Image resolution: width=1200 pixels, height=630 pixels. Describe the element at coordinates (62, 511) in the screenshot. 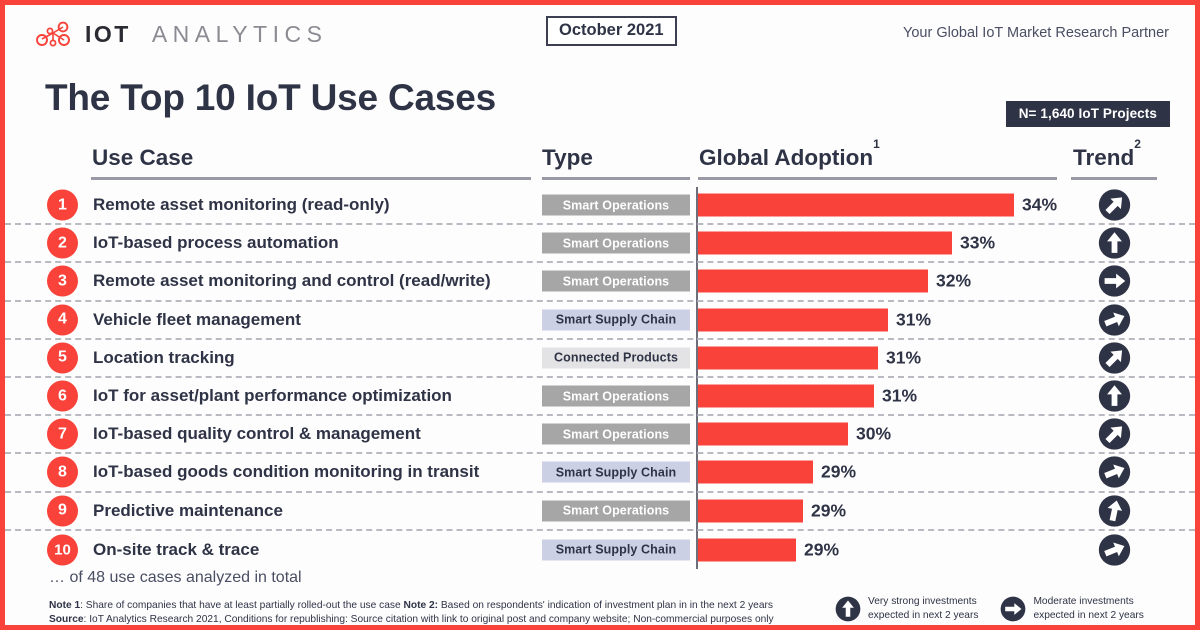

I see `rank-badge: 9` at that location.